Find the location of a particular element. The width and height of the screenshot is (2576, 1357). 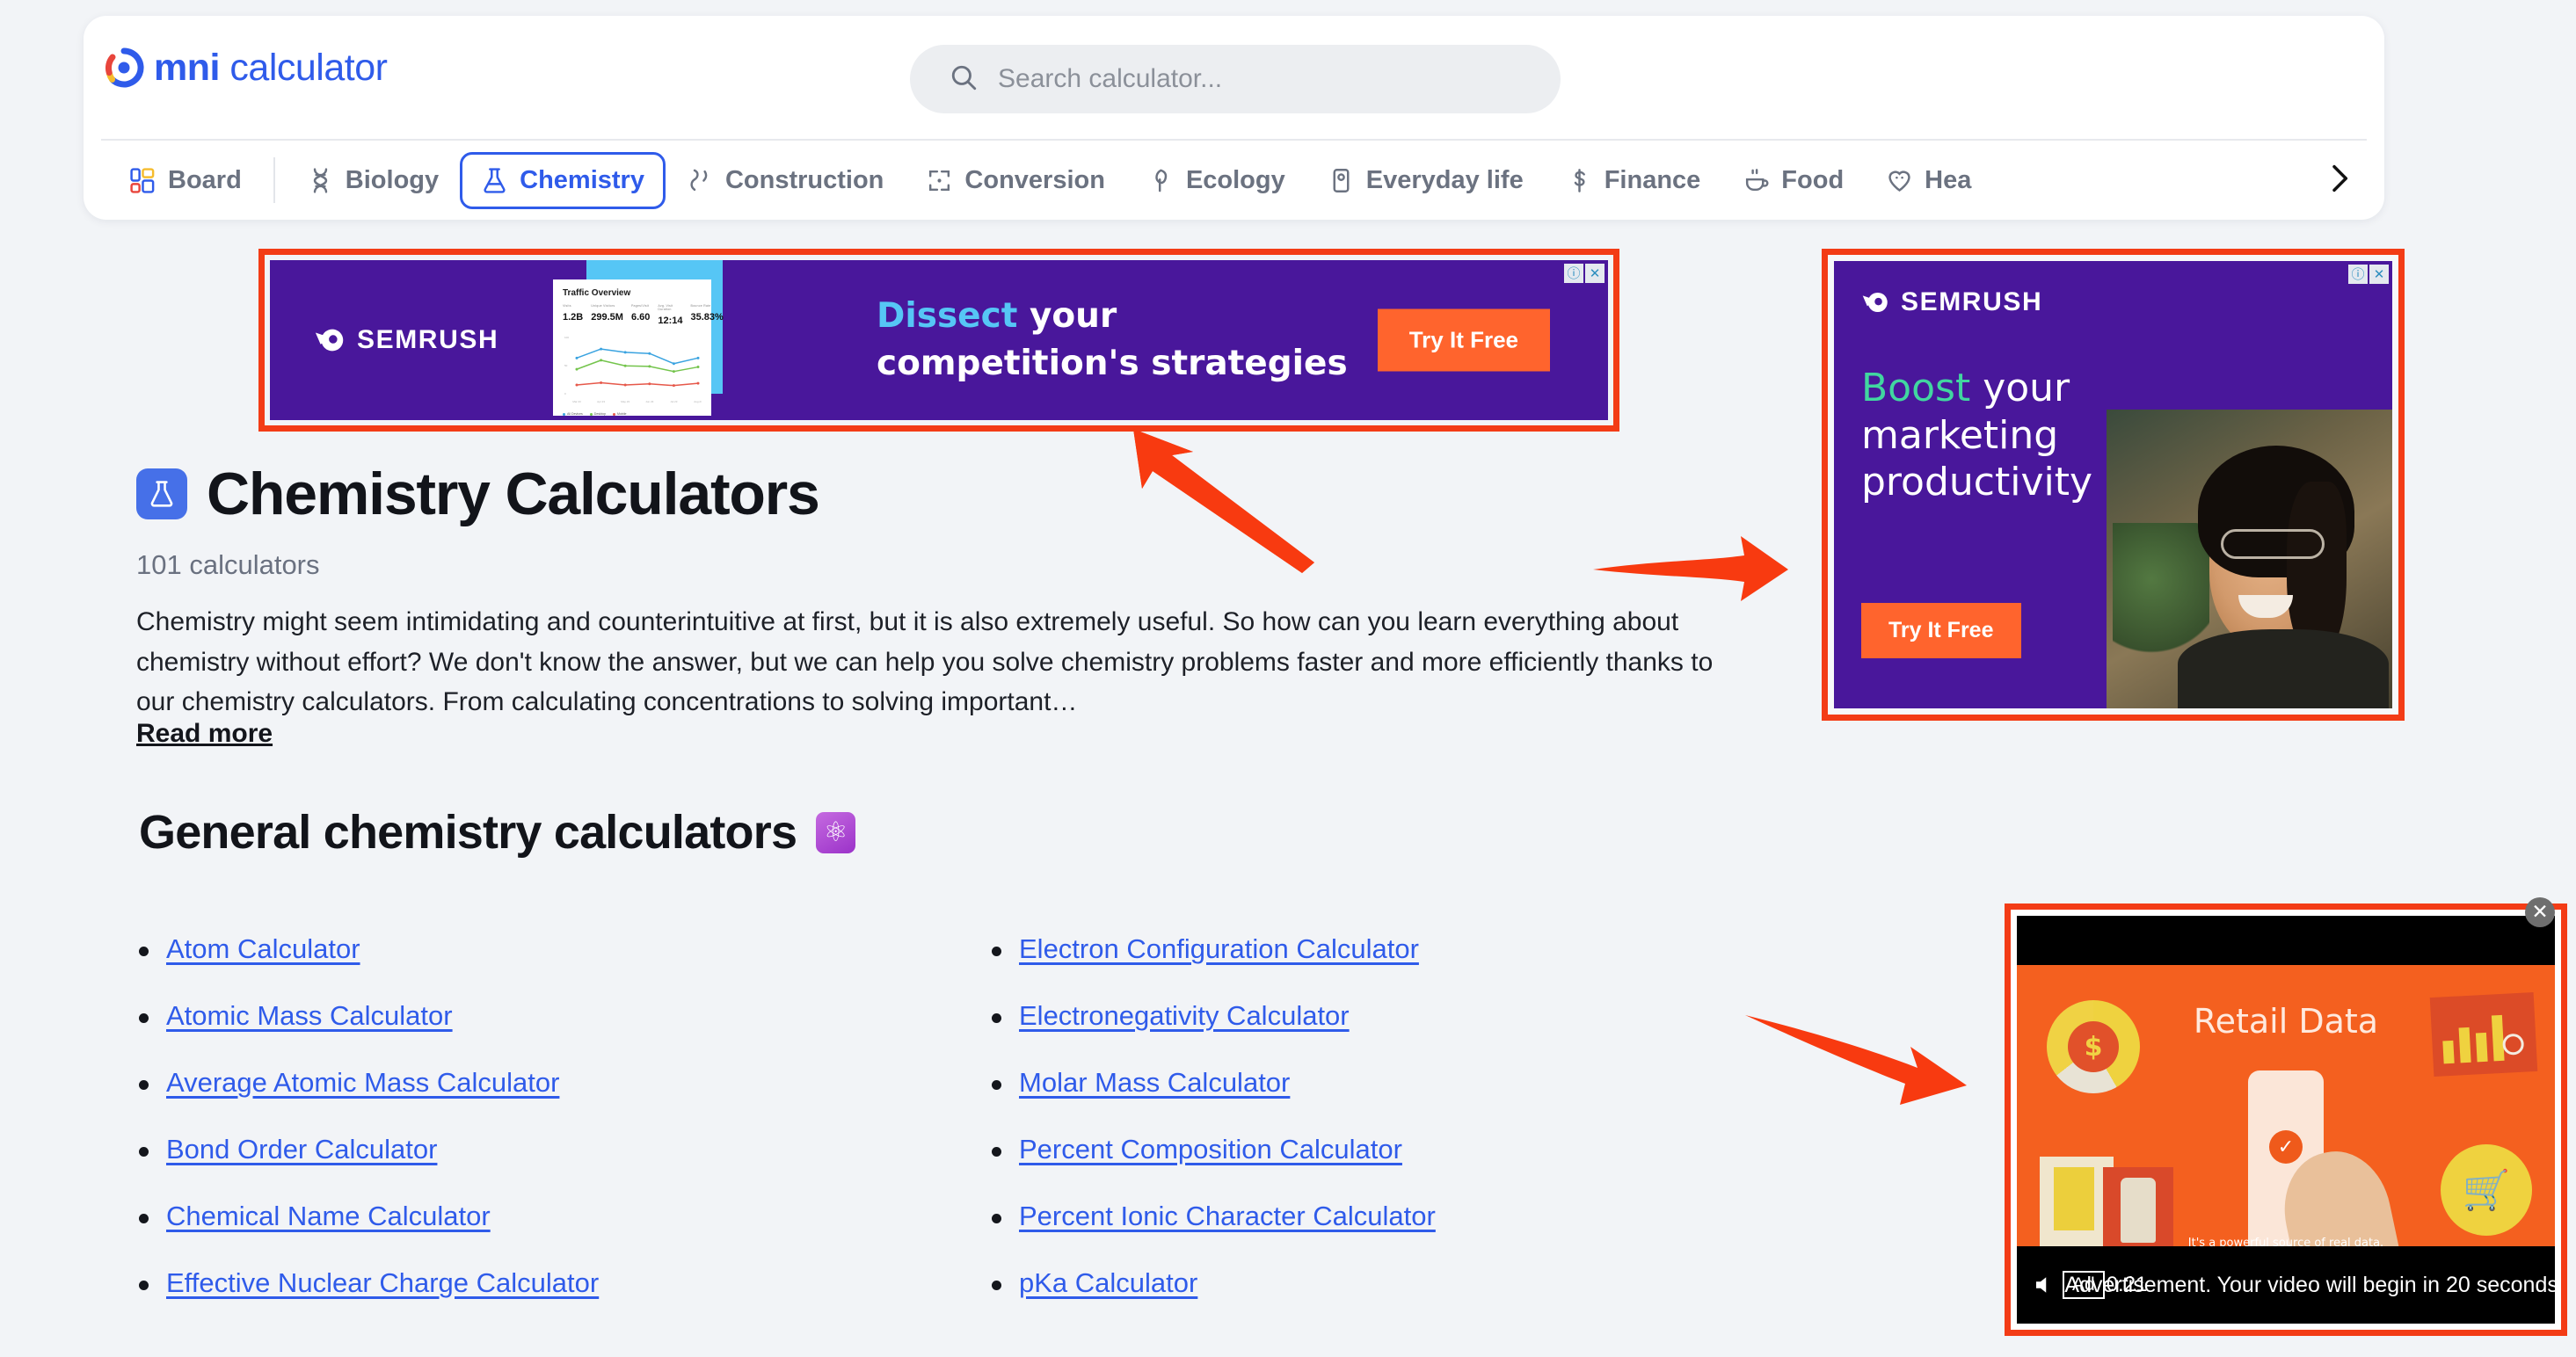

nav-item-health: Hea is located at coordinates (1928, 180).